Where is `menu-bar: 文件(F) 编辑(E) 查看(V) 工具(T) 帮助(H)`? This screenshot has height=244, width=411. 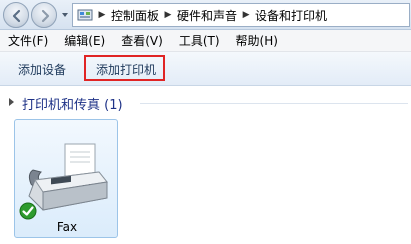
menu-bar: 文件(F) 编辑(E) 查看(V) 工具(T) 帮助(H) is located at coordinates (205, 41).